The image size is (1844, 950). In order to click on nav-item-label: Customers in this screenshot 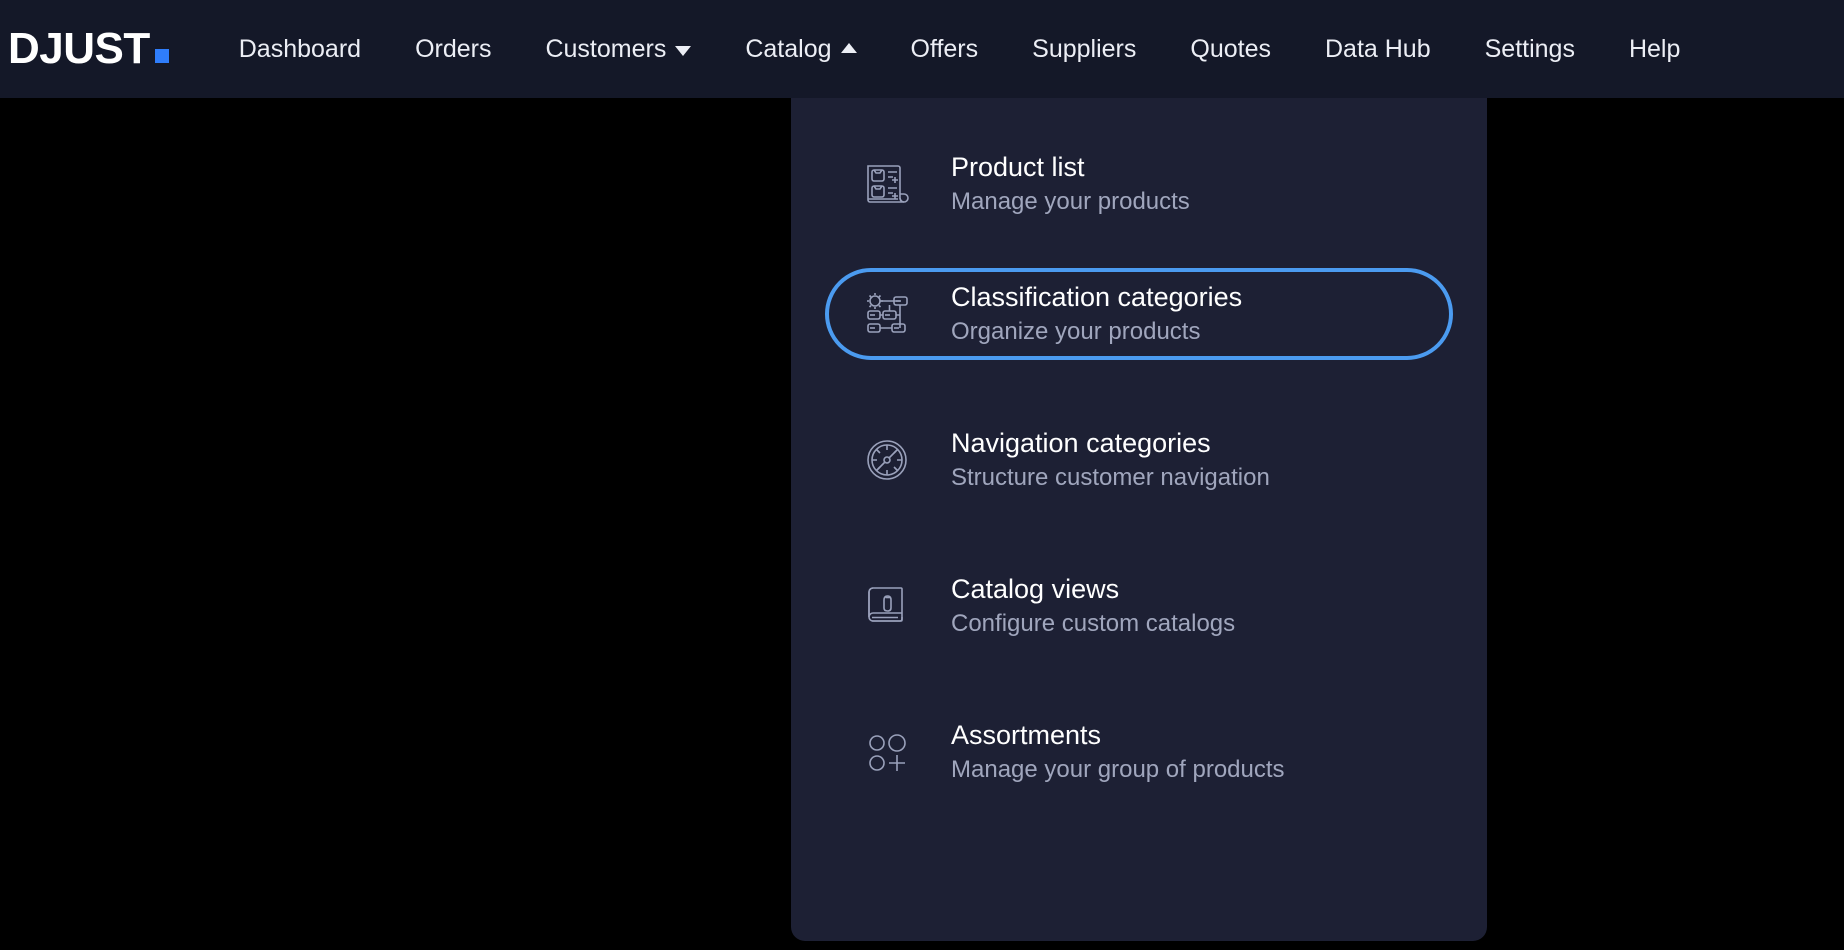, I will do `click(606, 48)`.